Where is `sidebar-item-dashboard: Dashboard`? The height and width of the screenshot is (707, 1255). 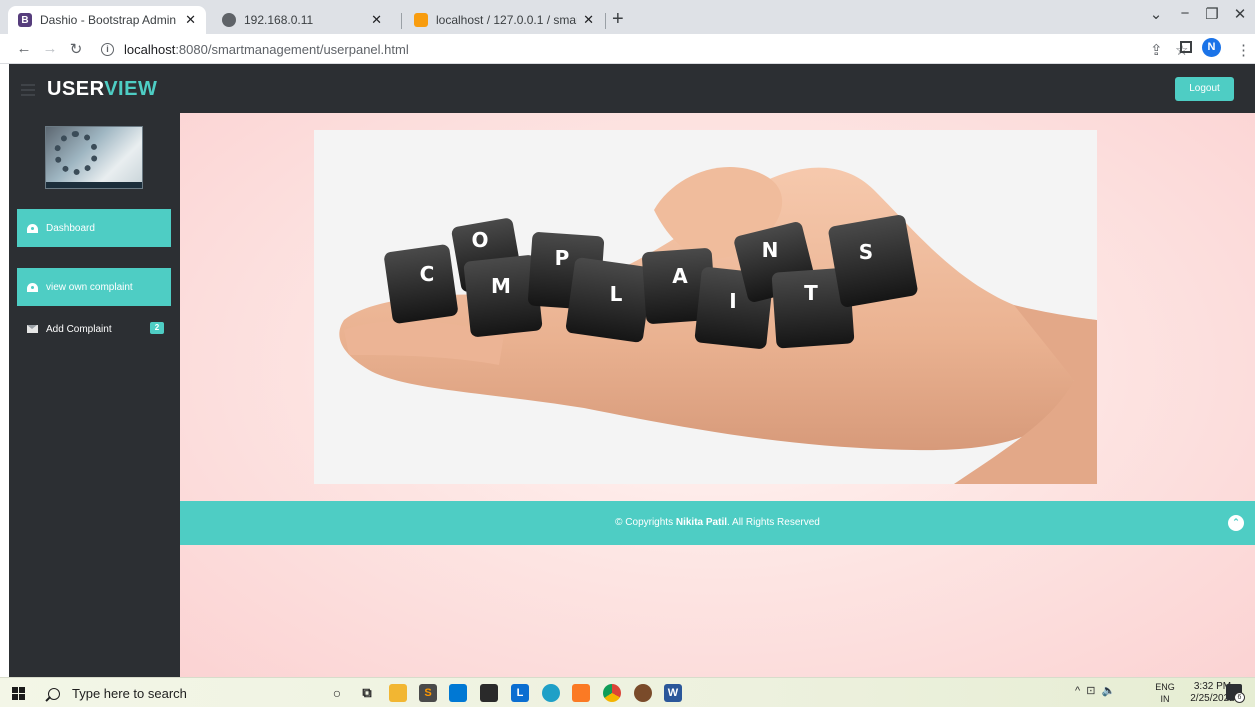 sidebar-item-dashboard: Dashboard is located at coordinates (94, 228).